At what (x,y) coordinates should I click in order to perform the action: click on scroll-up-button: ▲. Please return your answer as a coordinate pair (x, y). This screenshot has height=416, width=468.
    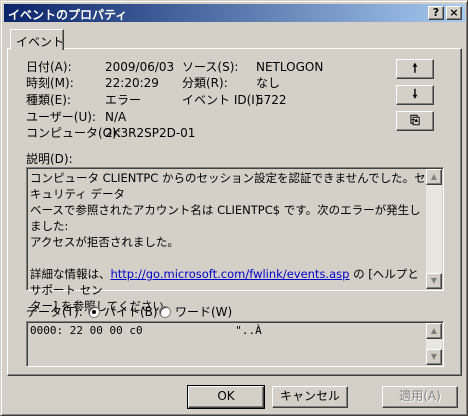
    Looking at the image, I should click on (434, 177).